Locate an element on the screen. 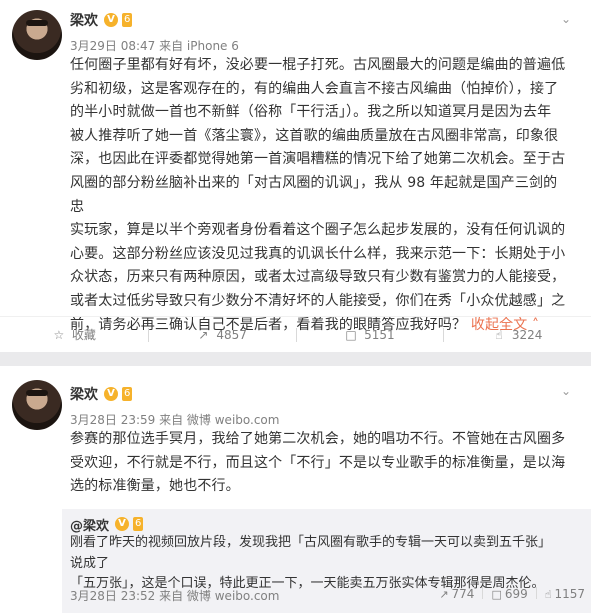 Image resolution: width=591 pixels, height=613 pixels. comment-button: □ 5151 is located at coordinates (369, 334).